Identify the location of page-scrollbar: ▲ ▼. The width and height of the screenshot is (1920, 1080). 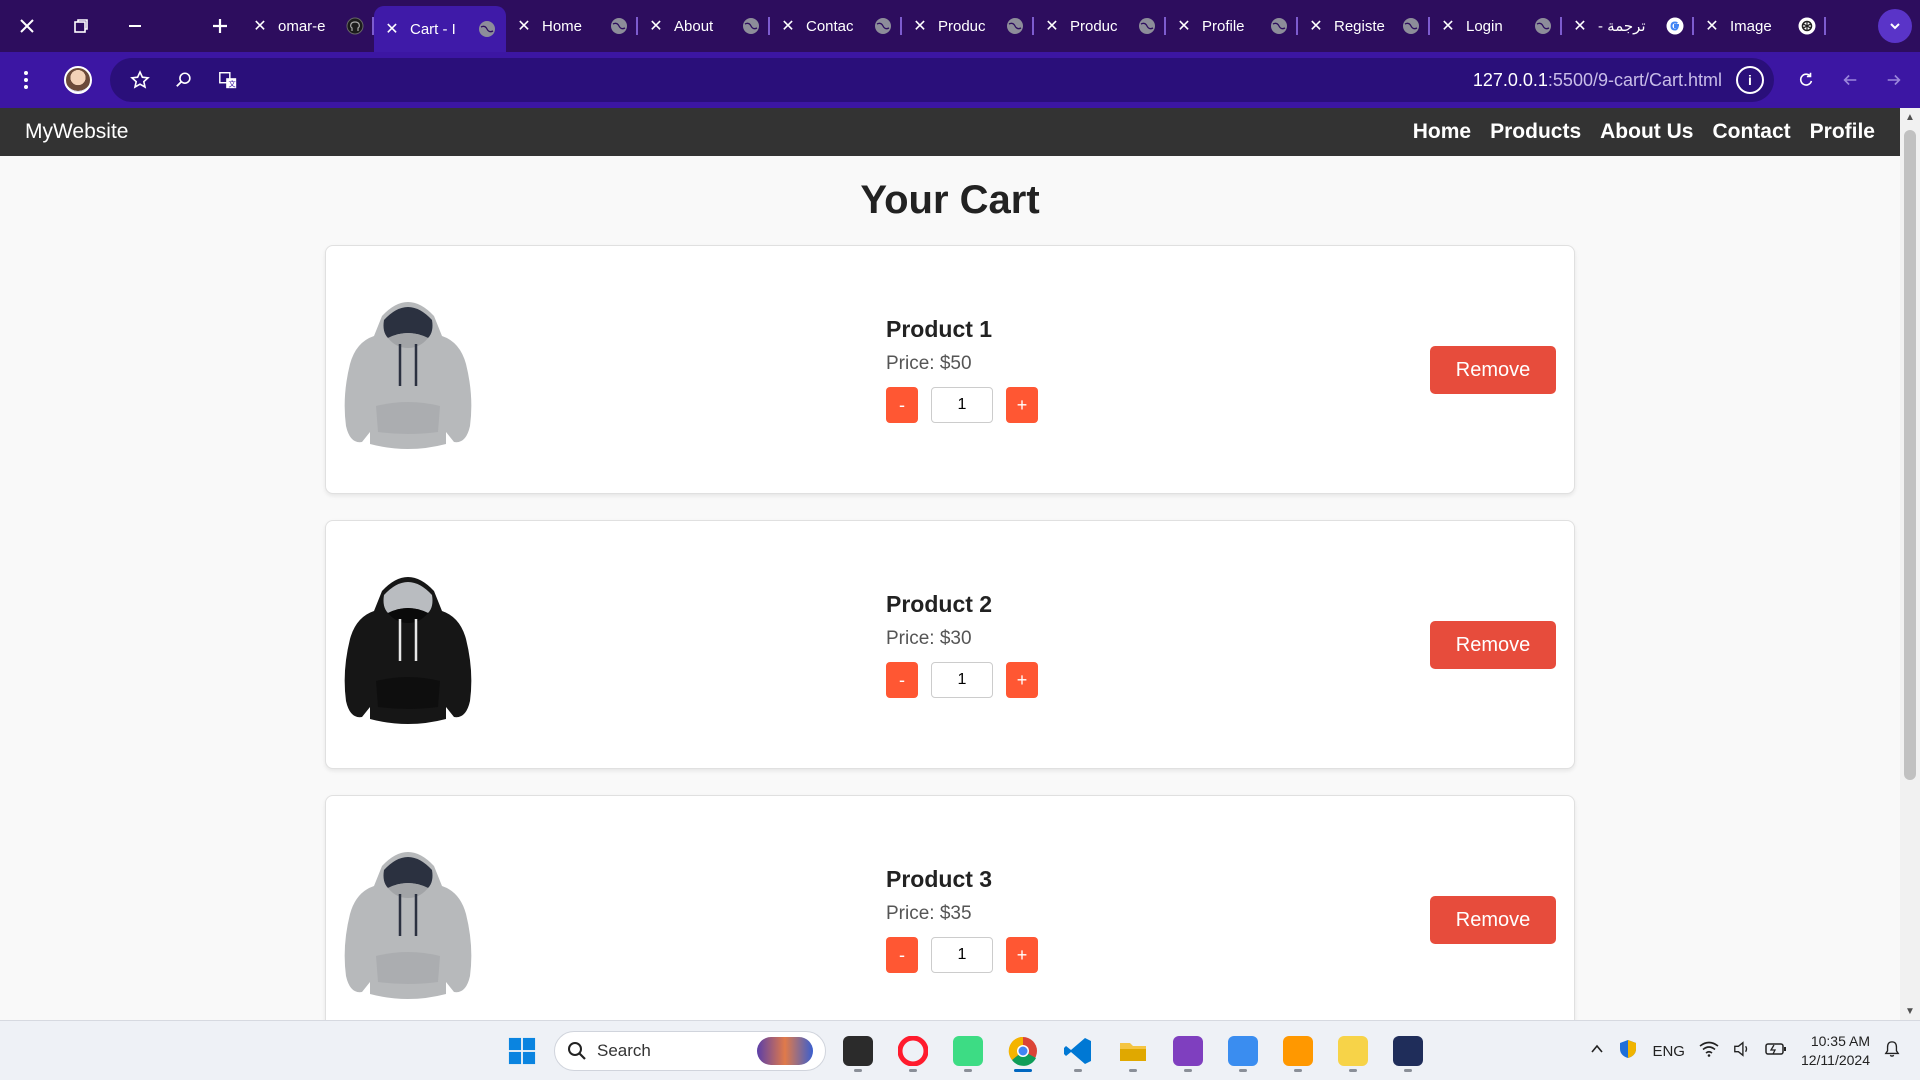
(1910, 564).